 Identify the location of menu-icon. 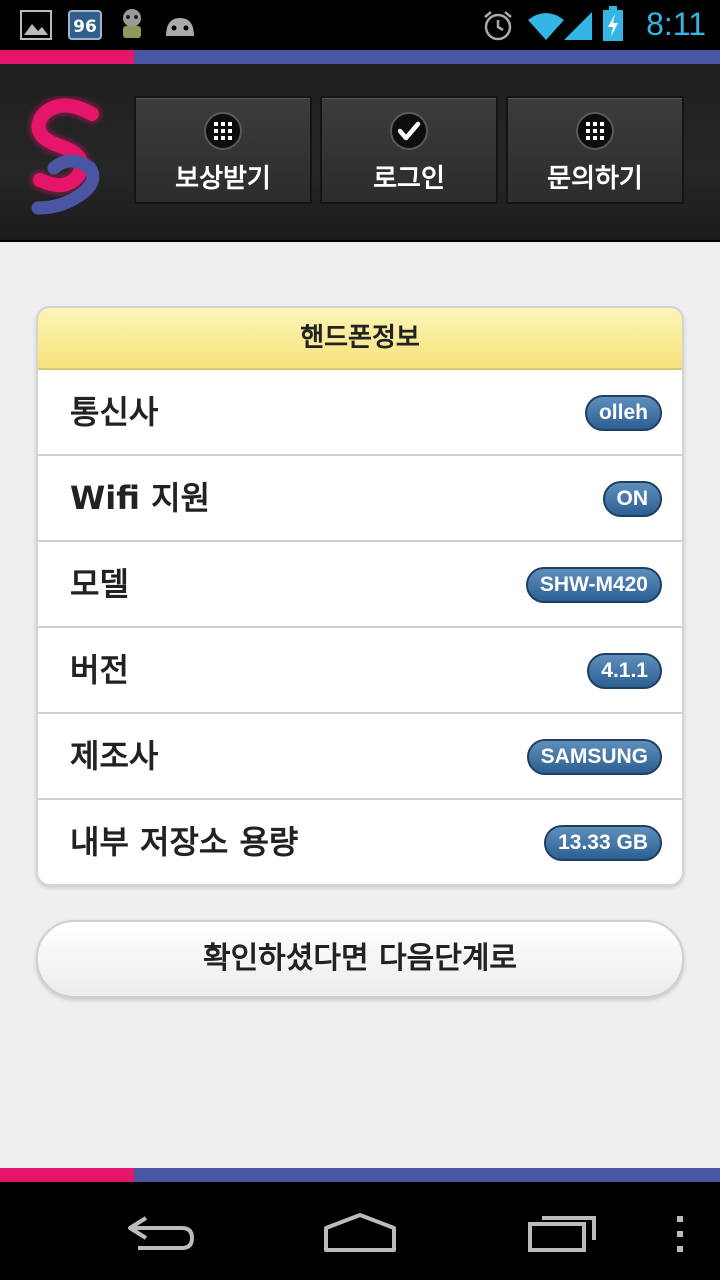
(680, 1234).